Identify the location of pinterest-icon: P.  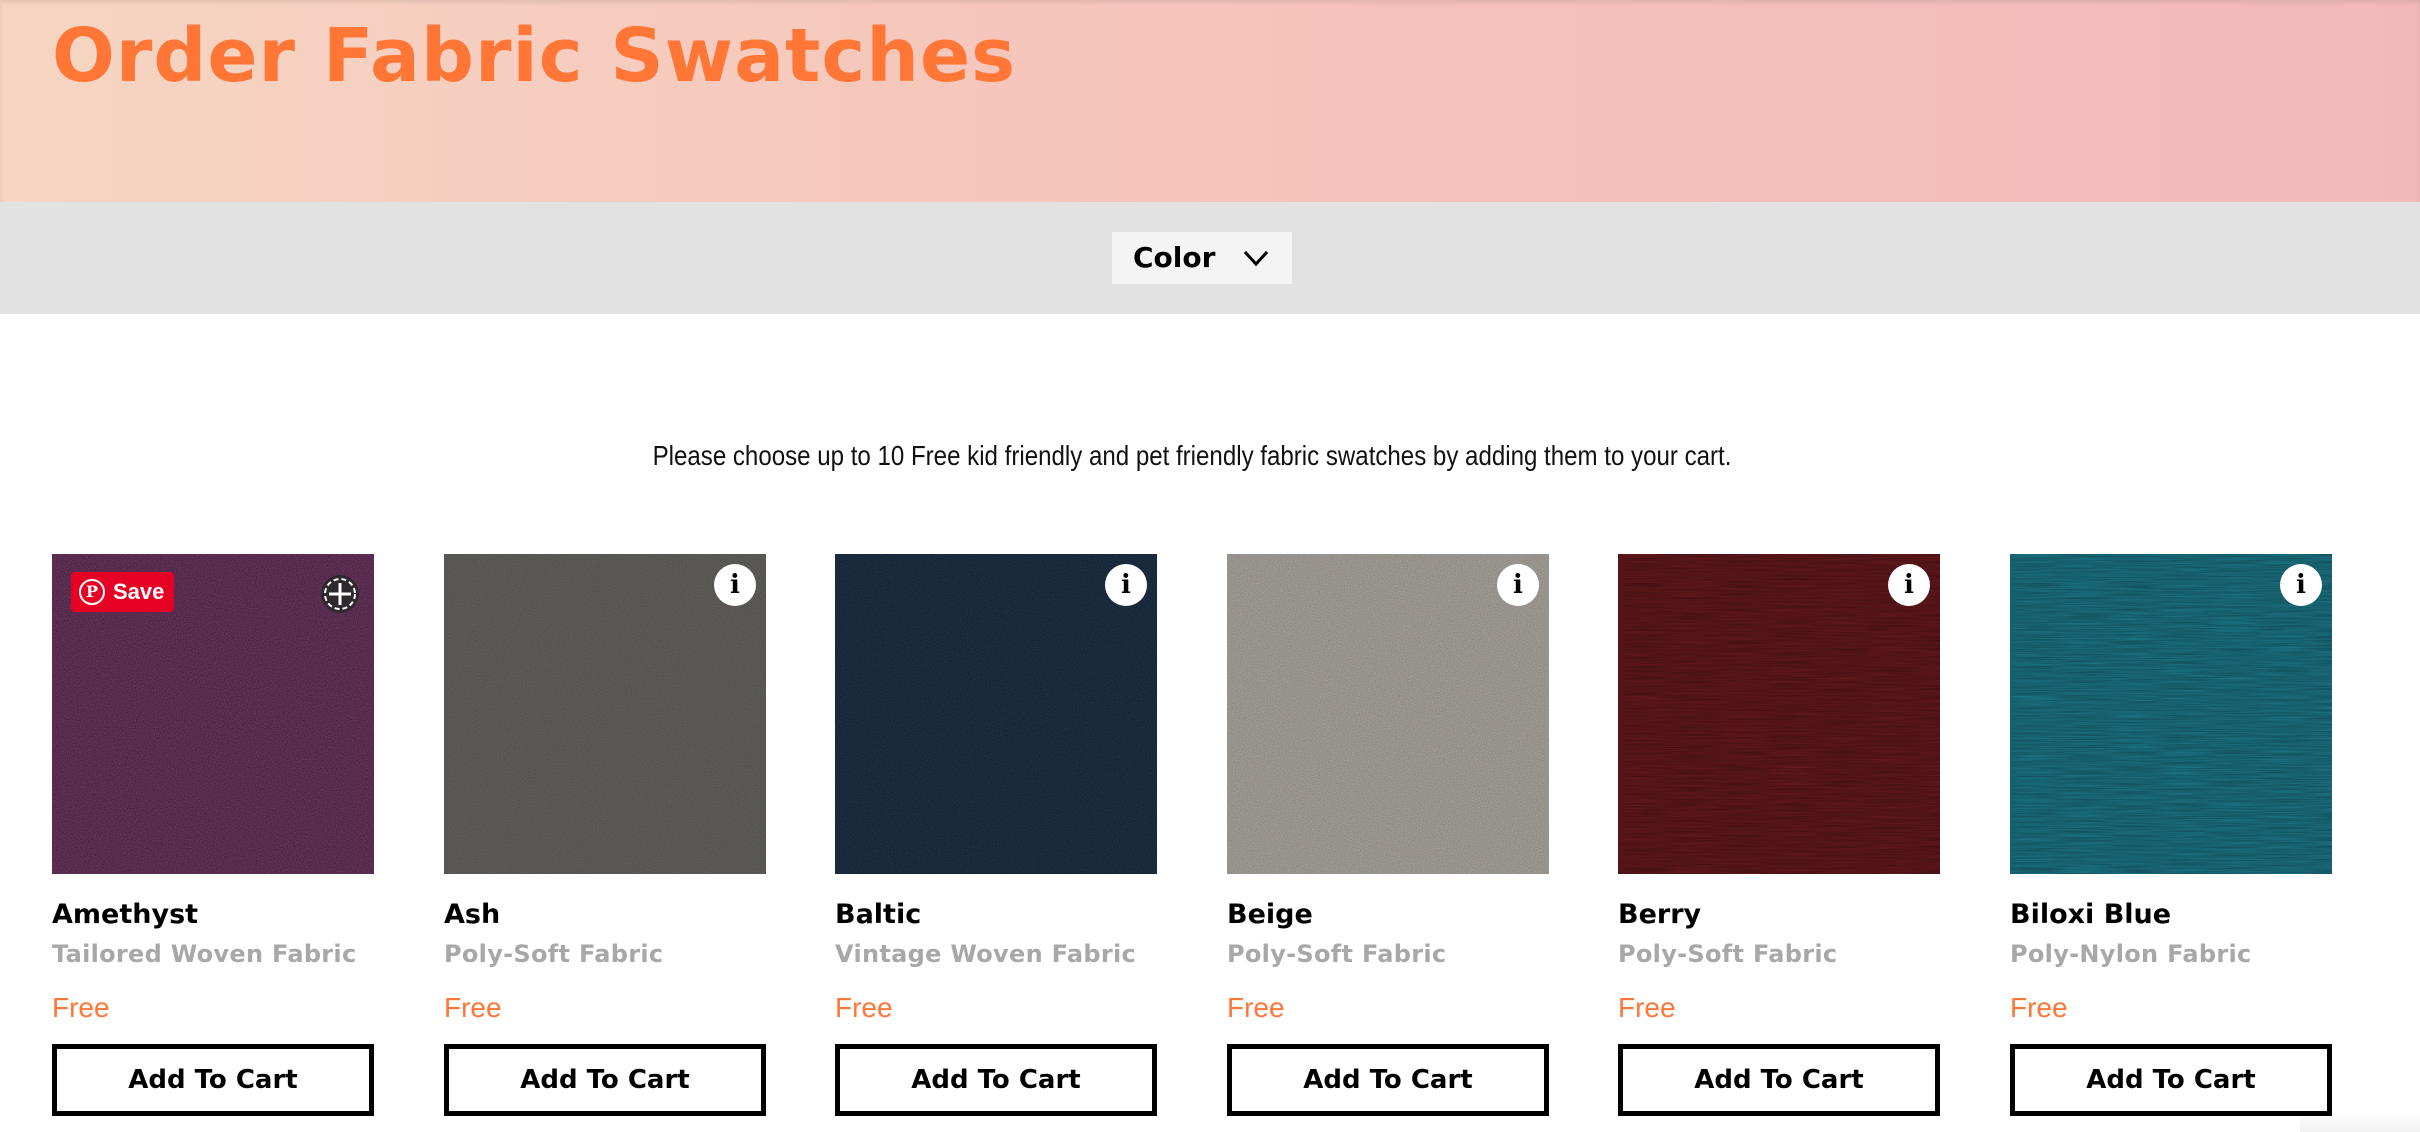
(92, 592).